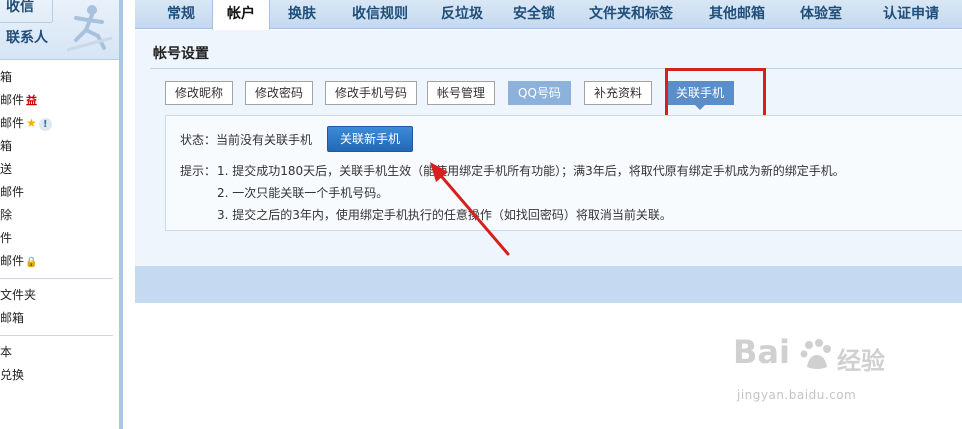 Image resolution: width=962 pixels, height=429 pixels. Describe the element at coordinates (199, 93) in the screenshot. I see `subtab-nickname: 修改昵称` at that location.